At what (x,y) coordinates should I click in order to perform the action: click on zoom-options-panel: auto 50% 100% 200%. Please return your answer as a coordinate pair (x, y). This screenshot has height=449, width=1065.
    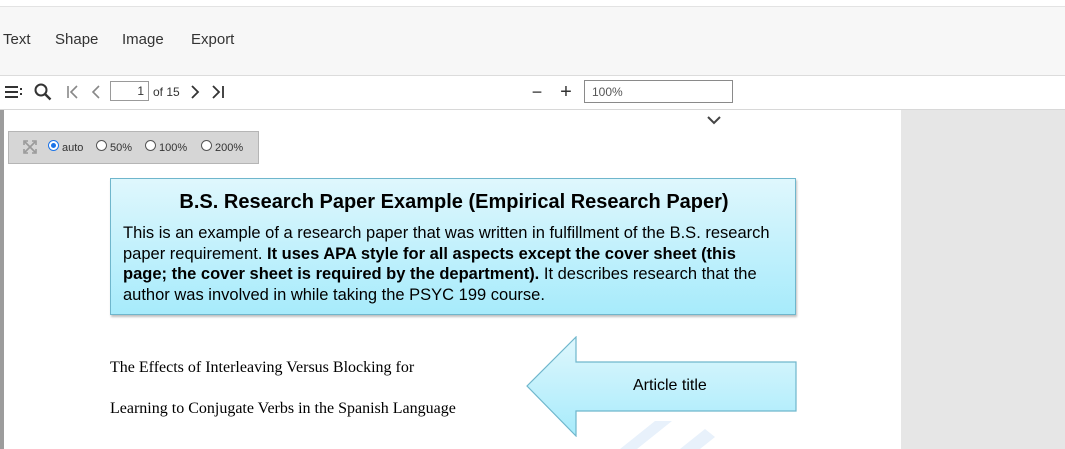
    Looking at the image, I should click on (133, 147).